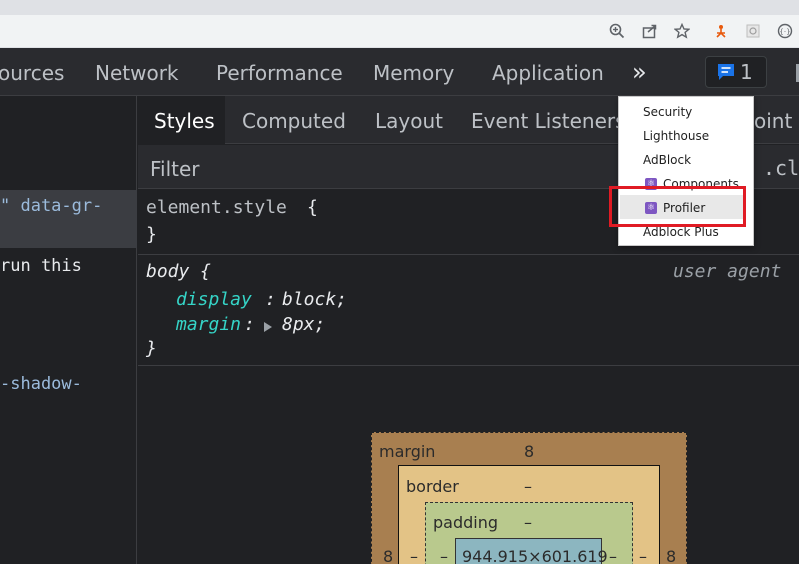 The width and height of the screenshot is (799, 564). Describe the element at coordinates (41, 266) in the screenshot. I see `dom-line: run this` at that location.